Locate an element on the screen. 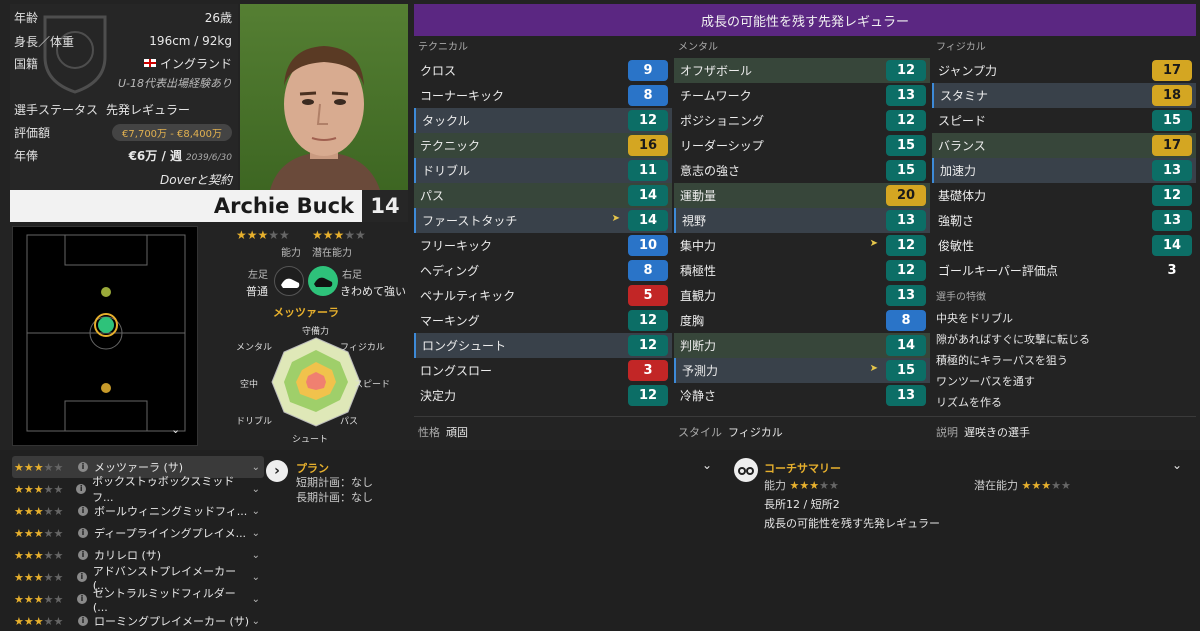  attribute-row: チームワーク 13 is located at coordinates (802, 95).